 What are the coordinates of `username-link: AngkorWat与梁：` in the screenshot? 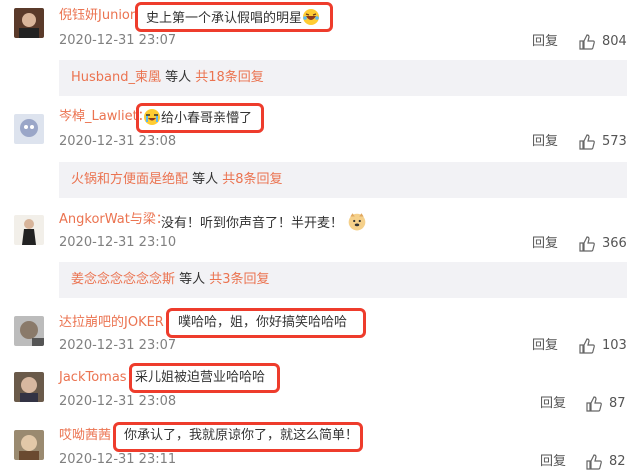 It's located at (114, 220).